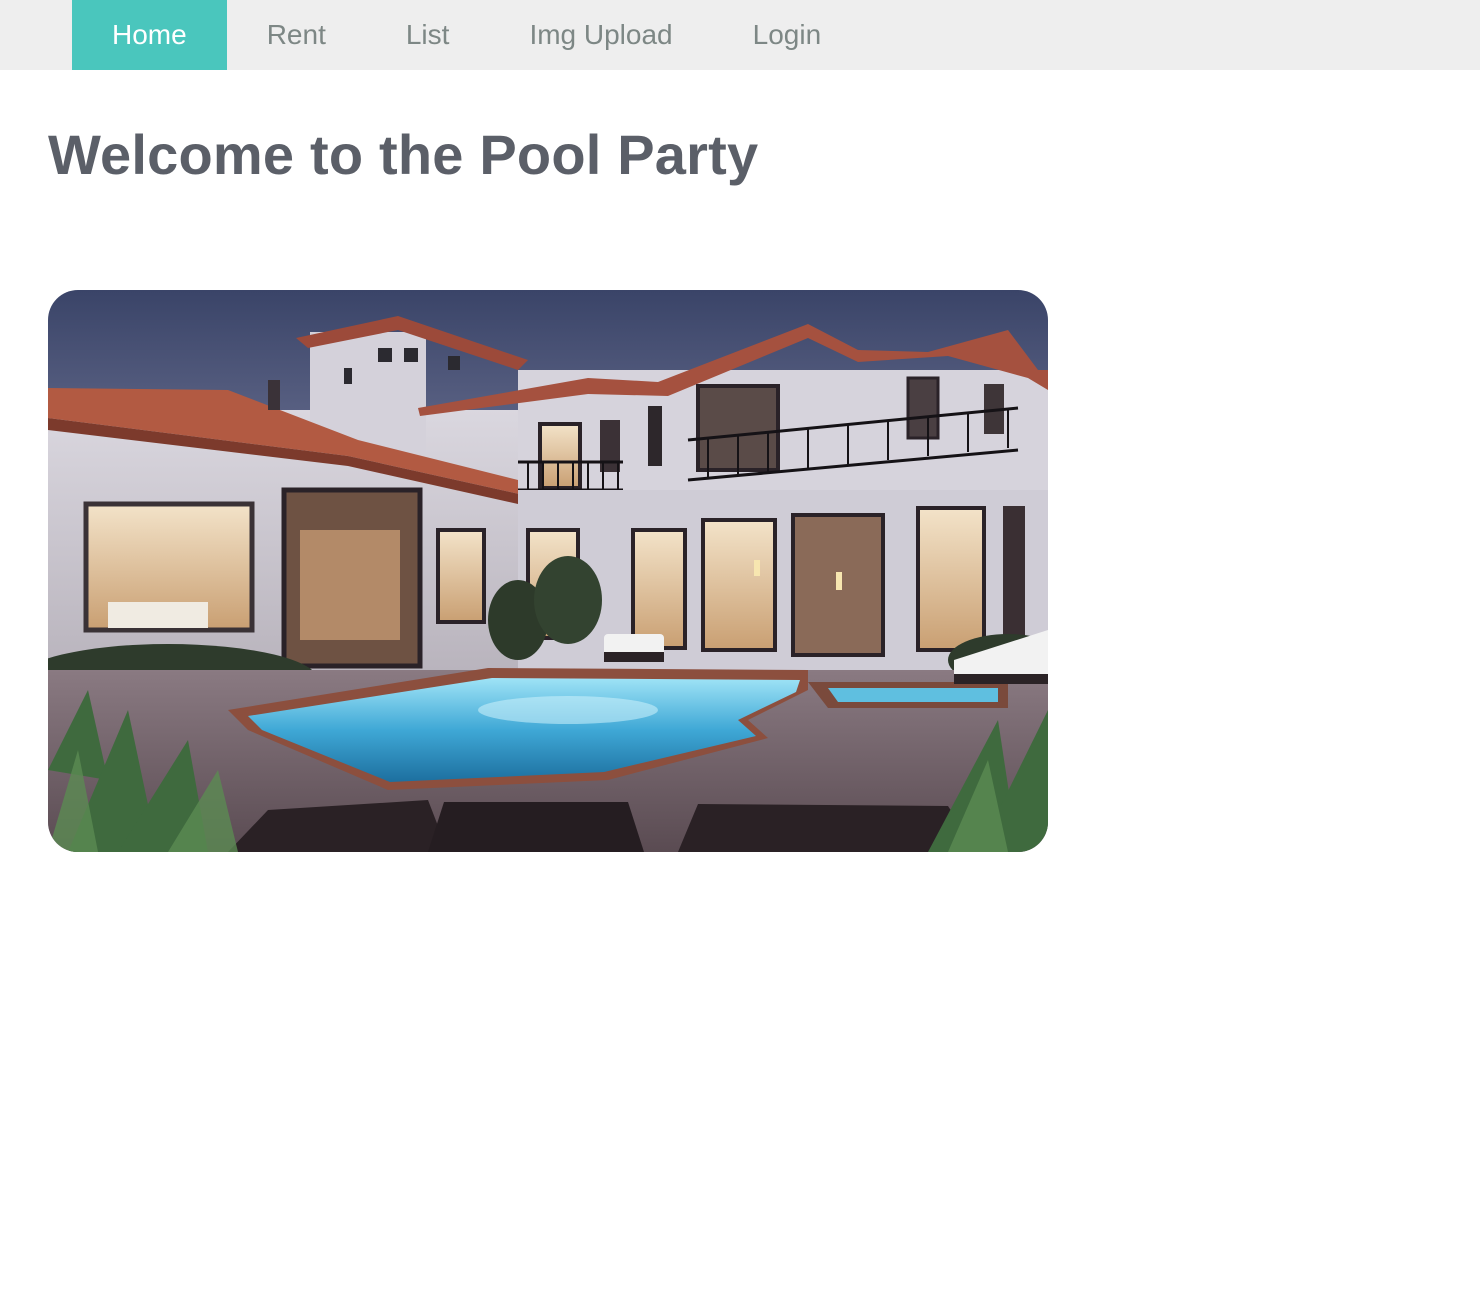 The image size is (1480, 1310). What do you see at coordinates (428, 35) in the screenshot?
I see `nav-item-list: List` at bounding box center [428, 35].